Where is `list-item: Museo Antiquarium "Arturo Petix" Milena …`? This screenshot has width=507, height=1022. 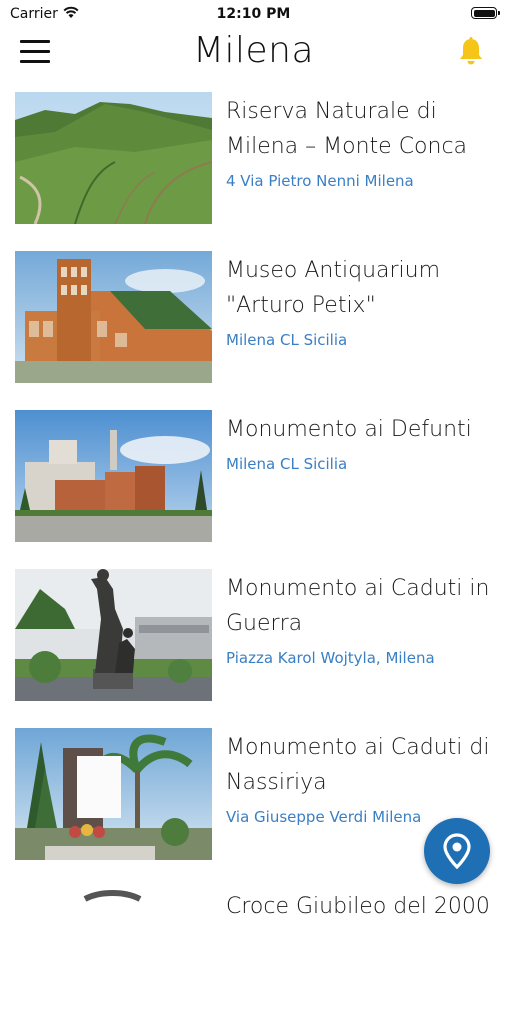
list-item: Museo Antiquarium "Arturo Petix" Milena … is located at coordinates (253, 318).